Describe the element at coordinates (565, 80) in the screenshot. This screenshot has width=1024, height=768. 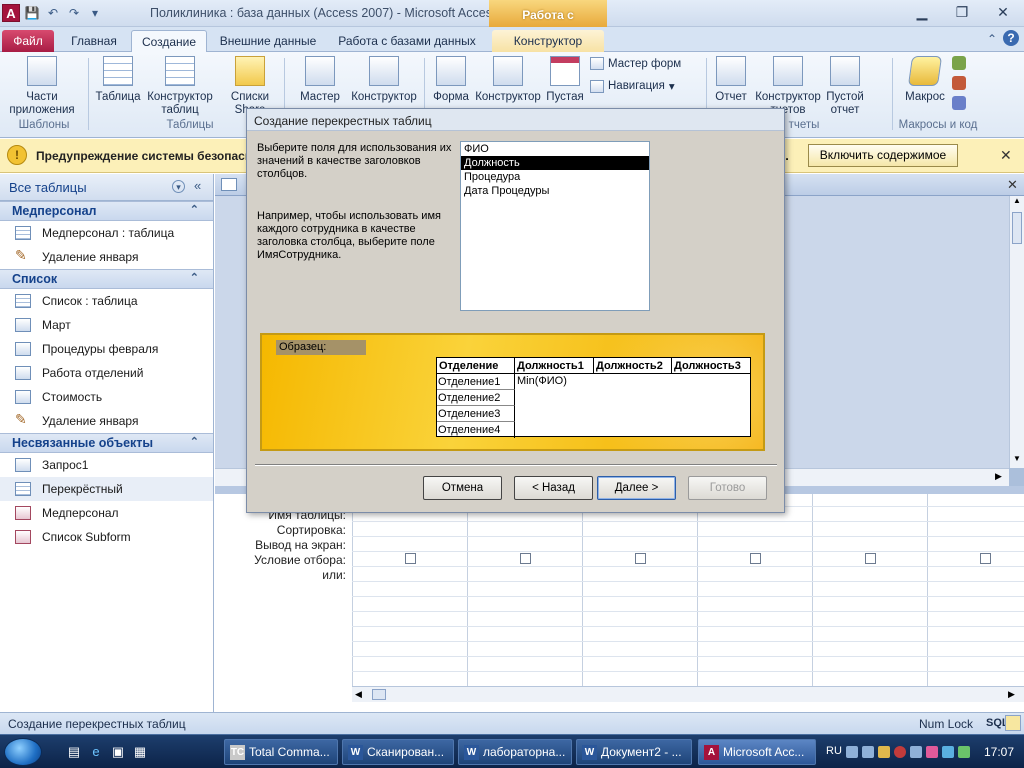
I see `blank-form-button: Пустая` at that location.